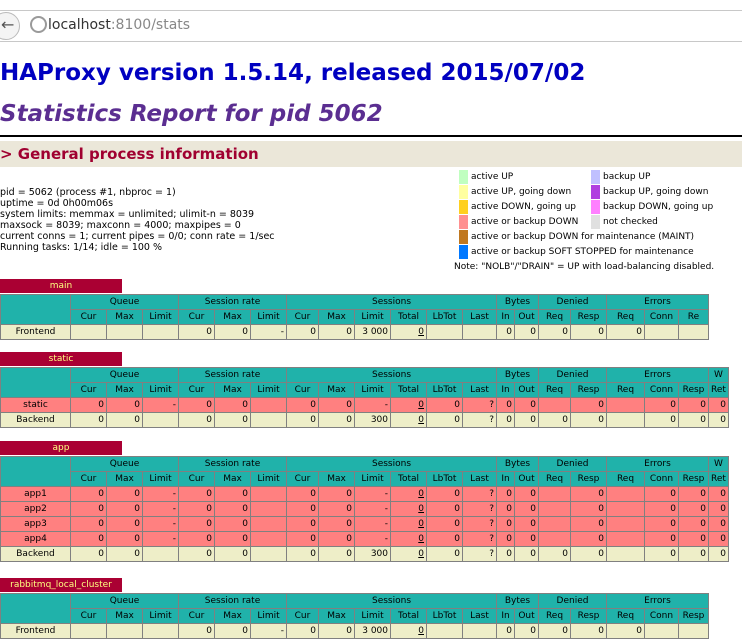 This screenshot has height=641, width=742. I want to click on column-header: In, so click(505, 390).